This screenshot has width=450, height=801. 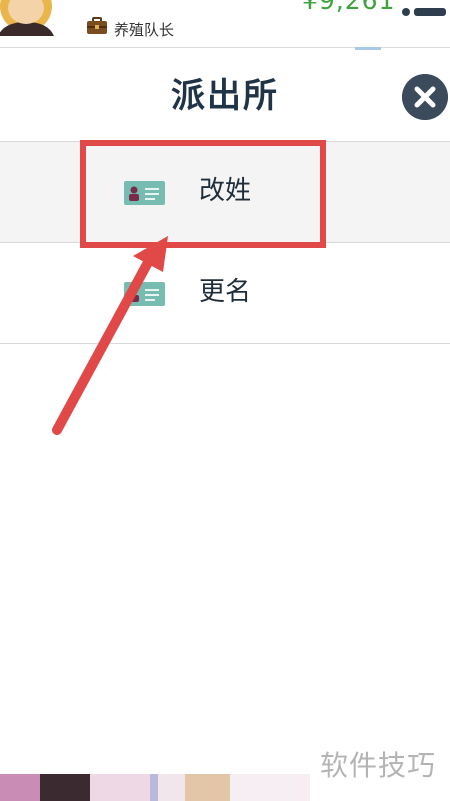 What do you see at coordinates (225, 24) in the screenshot?
I see `top-header: 养殖队长 ¥9,261` at bounding box center [225, 24].